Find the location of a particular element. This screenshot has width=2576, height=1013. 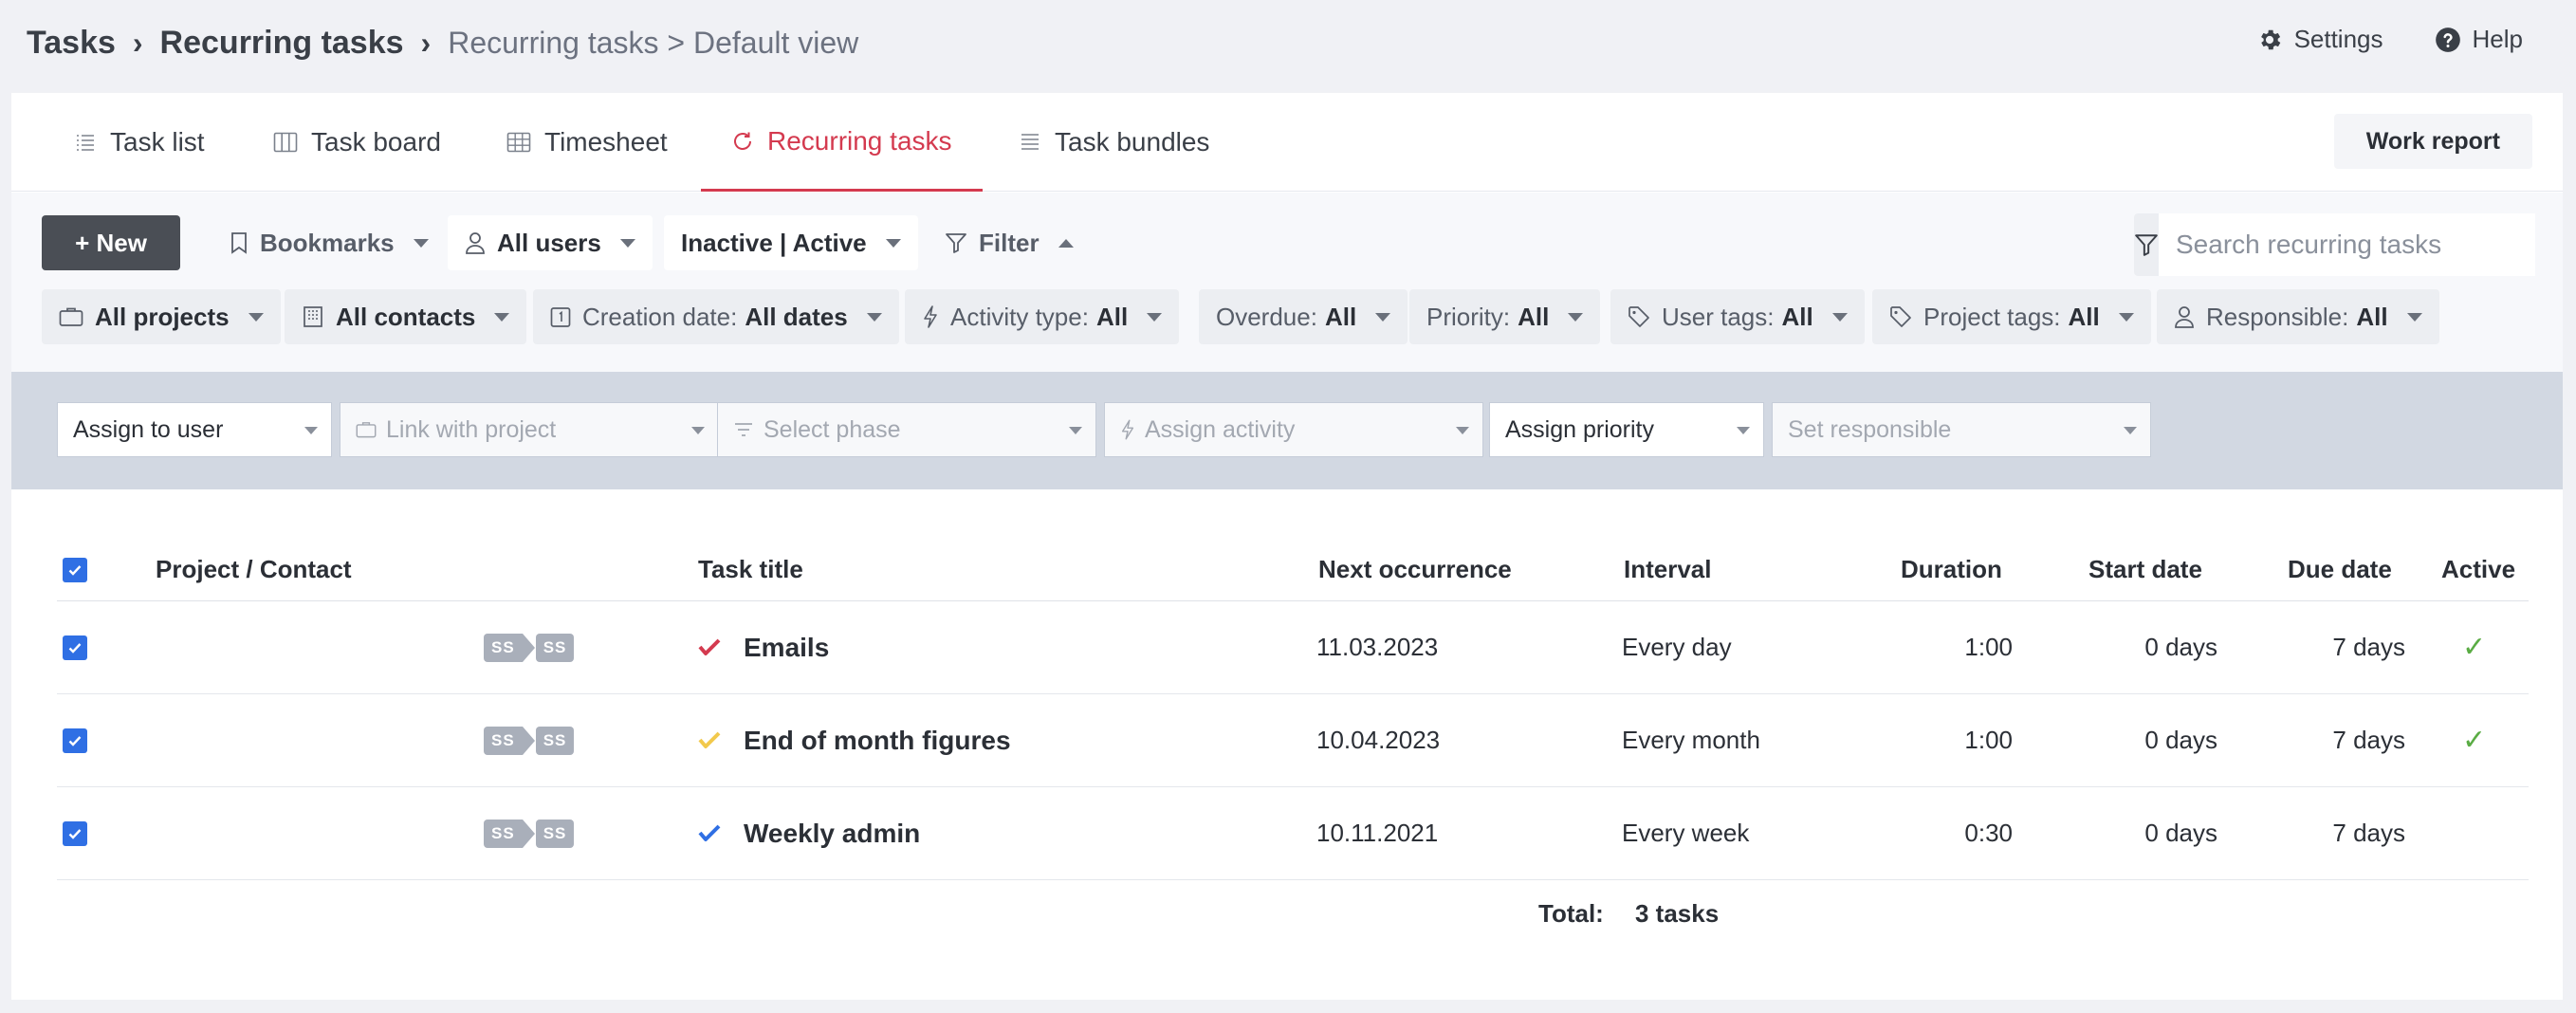

responsible-filter: Responsible: All is located at coordinates (2298, 317).